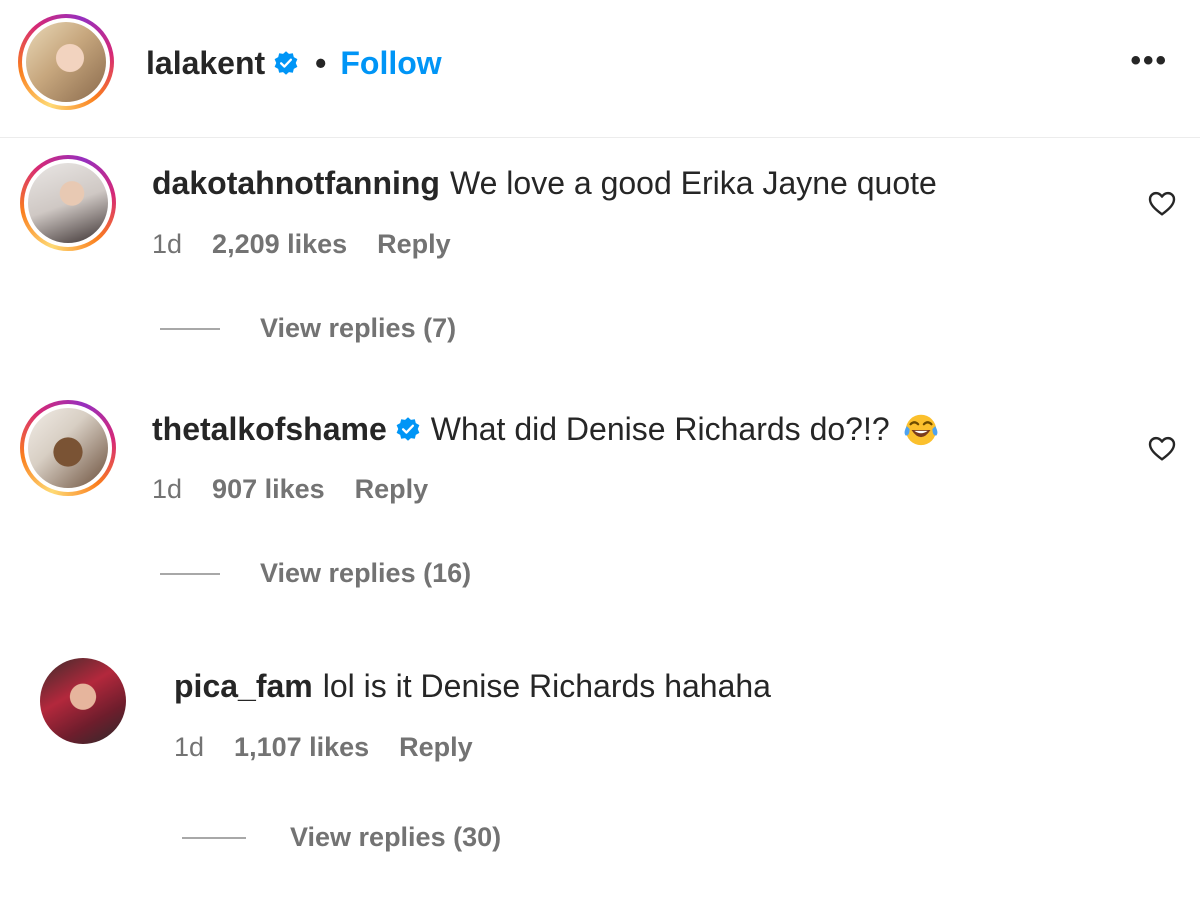 The height and width of the screenshot is (900, 1200). Describe the element at coordinates (205, 63) in the screenshot. I see `post-author-username: lalakent` at that location.